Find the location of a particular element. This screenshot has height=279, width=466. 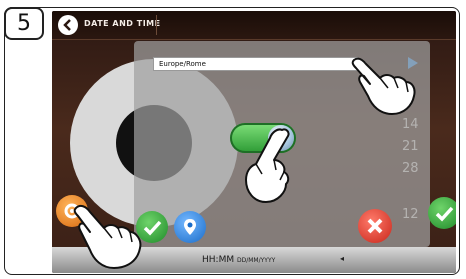

time-format: HH:MM is located at coordinates (218, 260).